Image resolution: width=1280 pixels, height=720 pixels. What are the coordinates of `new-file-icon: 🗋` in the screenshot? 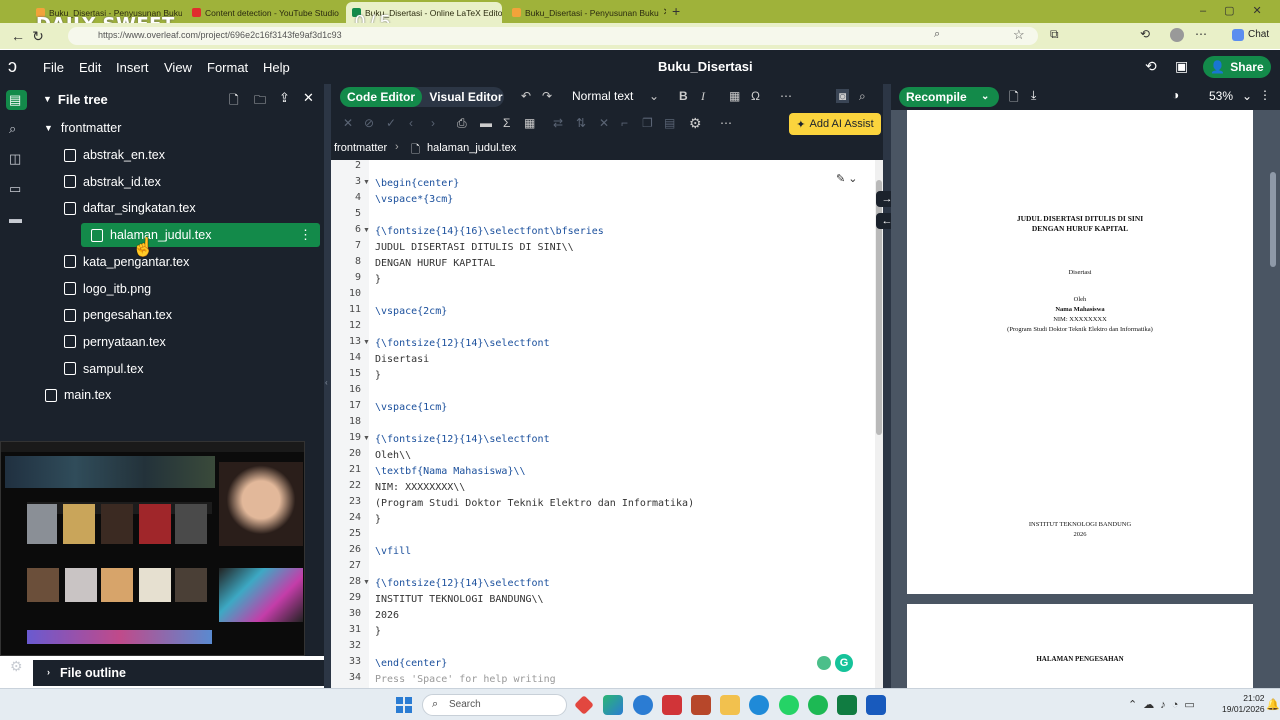 It's located at (234, 101).